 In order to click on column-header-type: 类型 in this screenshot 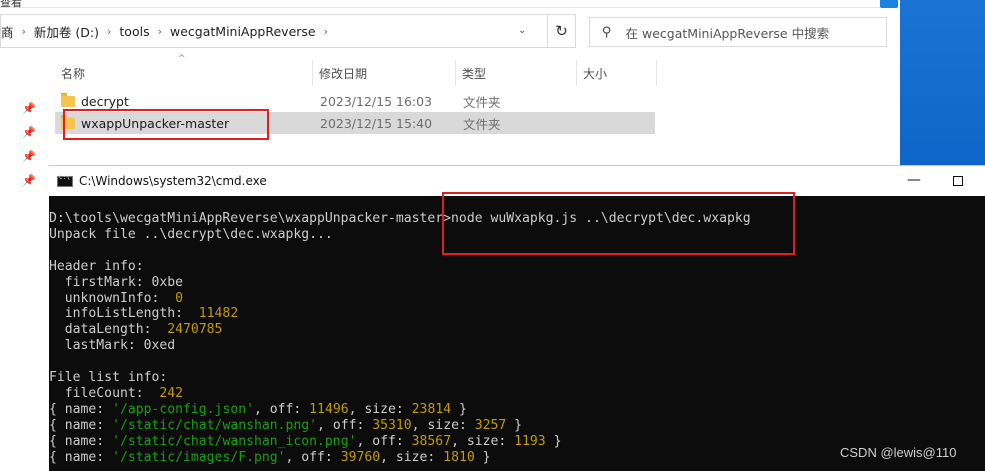, I will do `click(516, 73)`.